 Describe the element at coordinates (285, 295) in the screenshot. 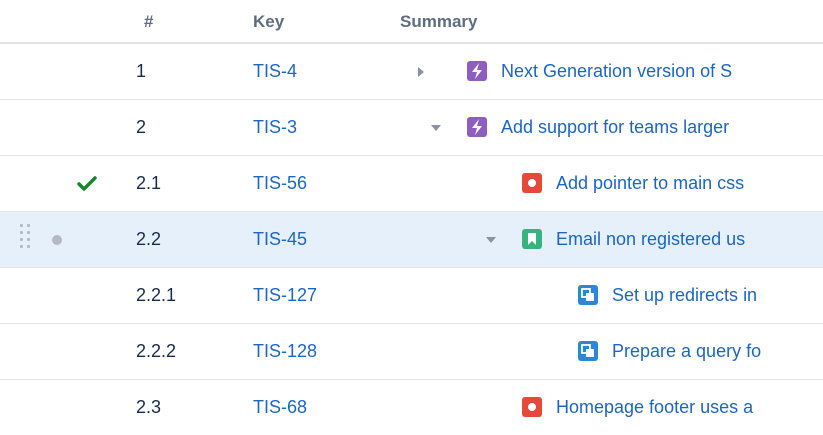

I see `issue-key-link: TIS-127` at that location.